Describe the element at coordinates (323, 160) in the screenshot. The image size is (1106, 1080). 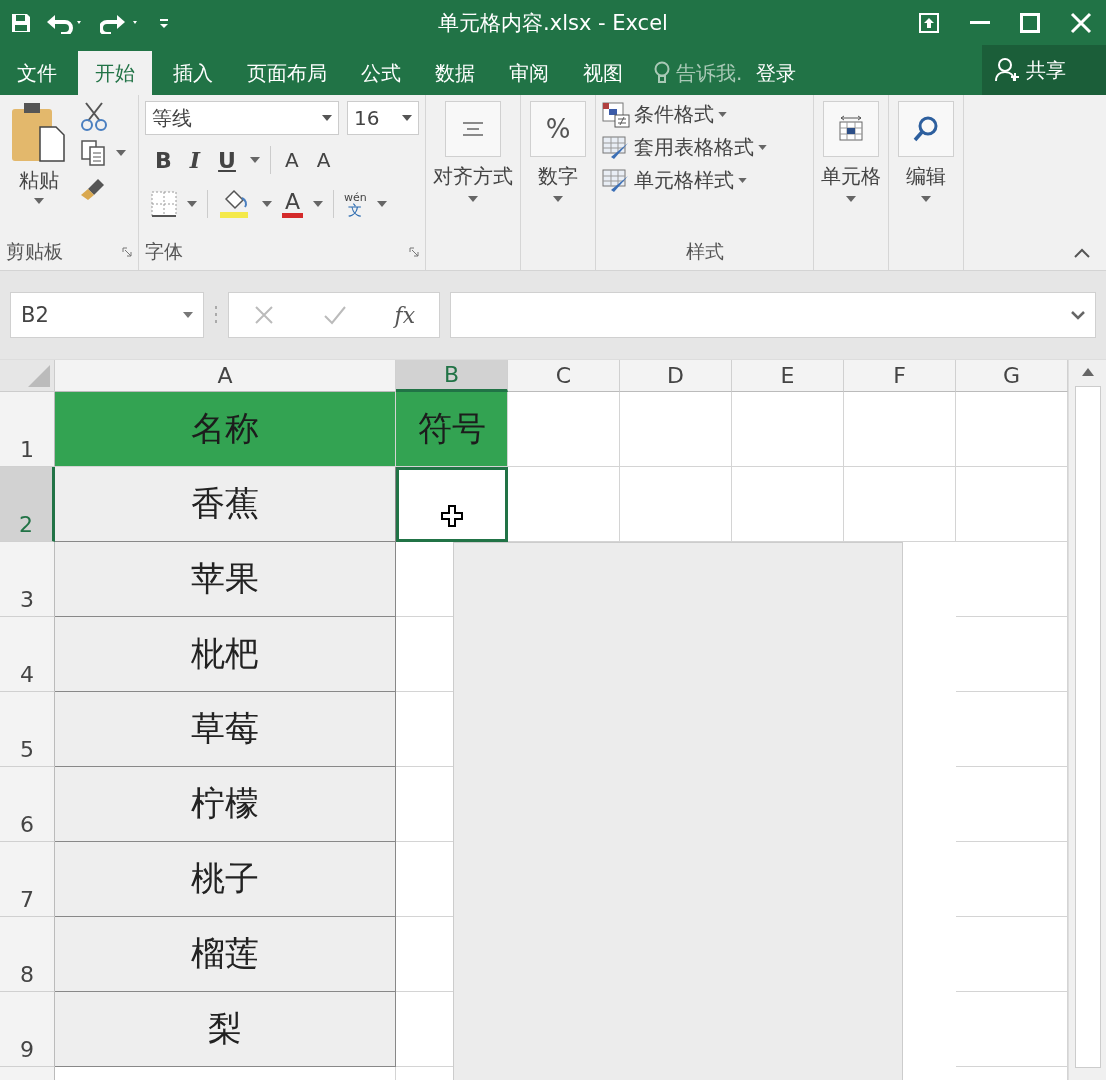
I see `shrink-font-button: A` at that location.